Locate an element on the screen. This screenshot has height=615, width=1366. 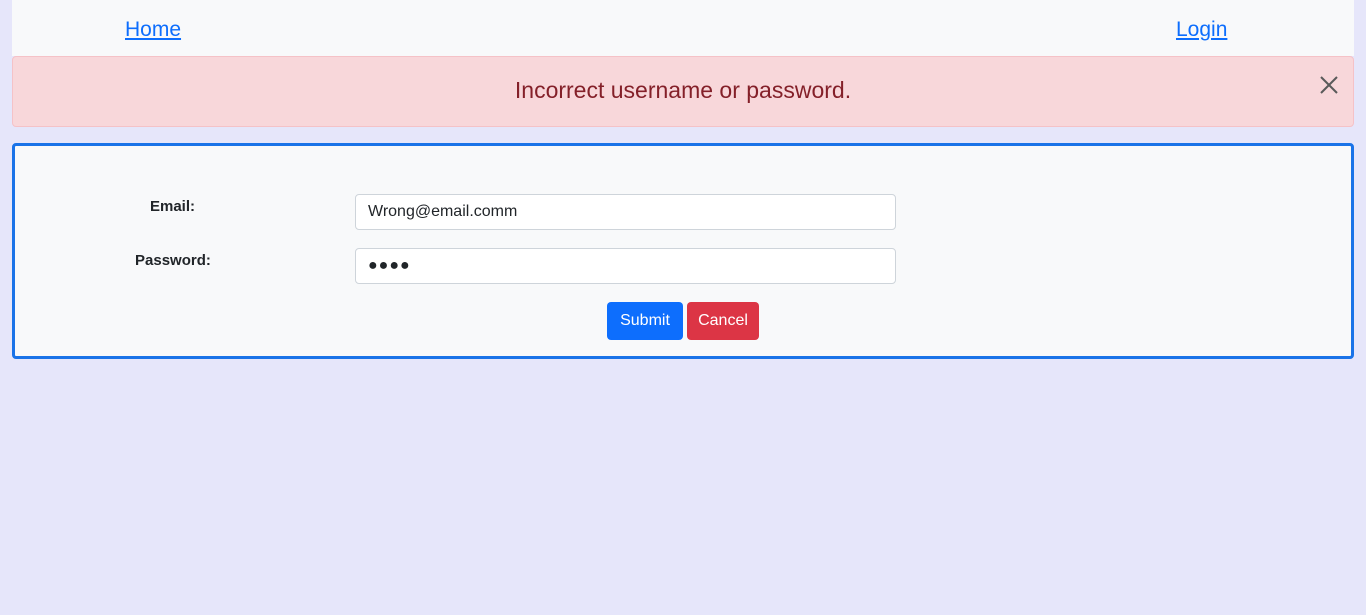
email-label: Email: is located at coordinates (173, 206).